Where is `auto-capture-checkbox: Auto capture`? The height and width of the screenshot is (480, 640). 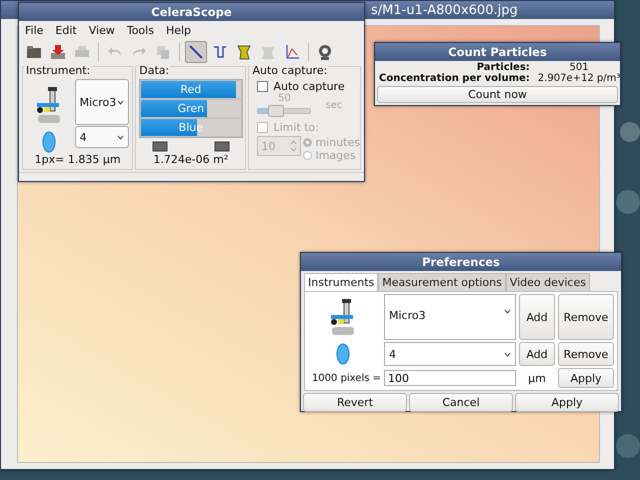
auto-capture-checkbox: Auto capture is located at coordinates (301, 86).